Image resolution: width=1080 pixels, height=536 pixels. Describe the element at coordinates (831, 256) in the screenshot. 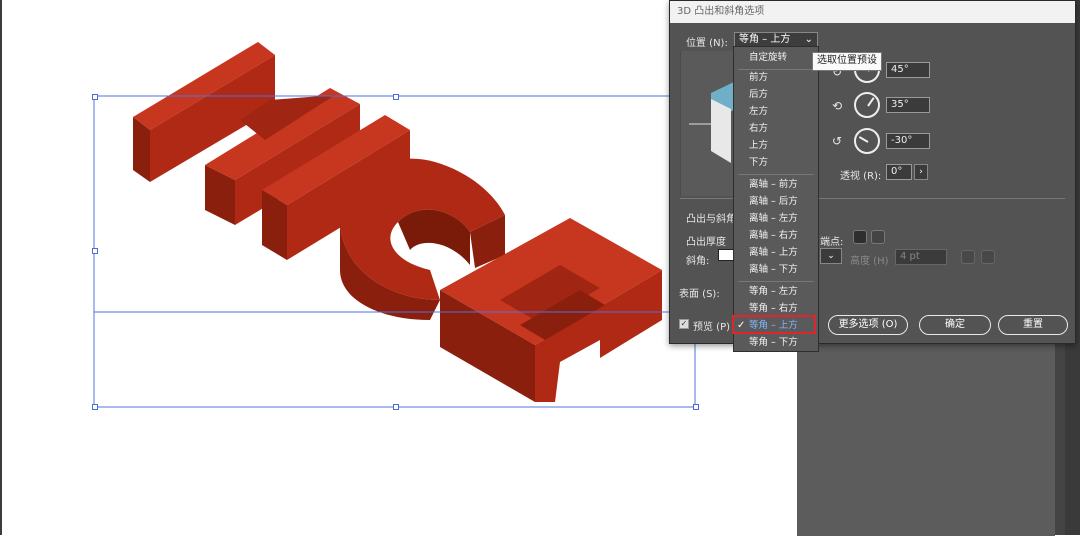

I see `bevel-dropdown: ⌄` at that location.